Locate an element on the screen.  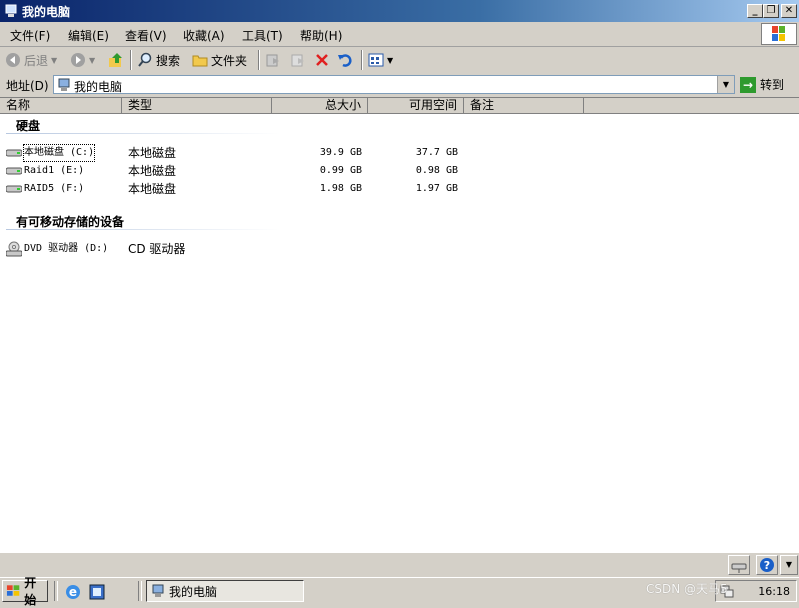
group-title-hard-disks: 硬盘 is located at coordinates (28, 126).